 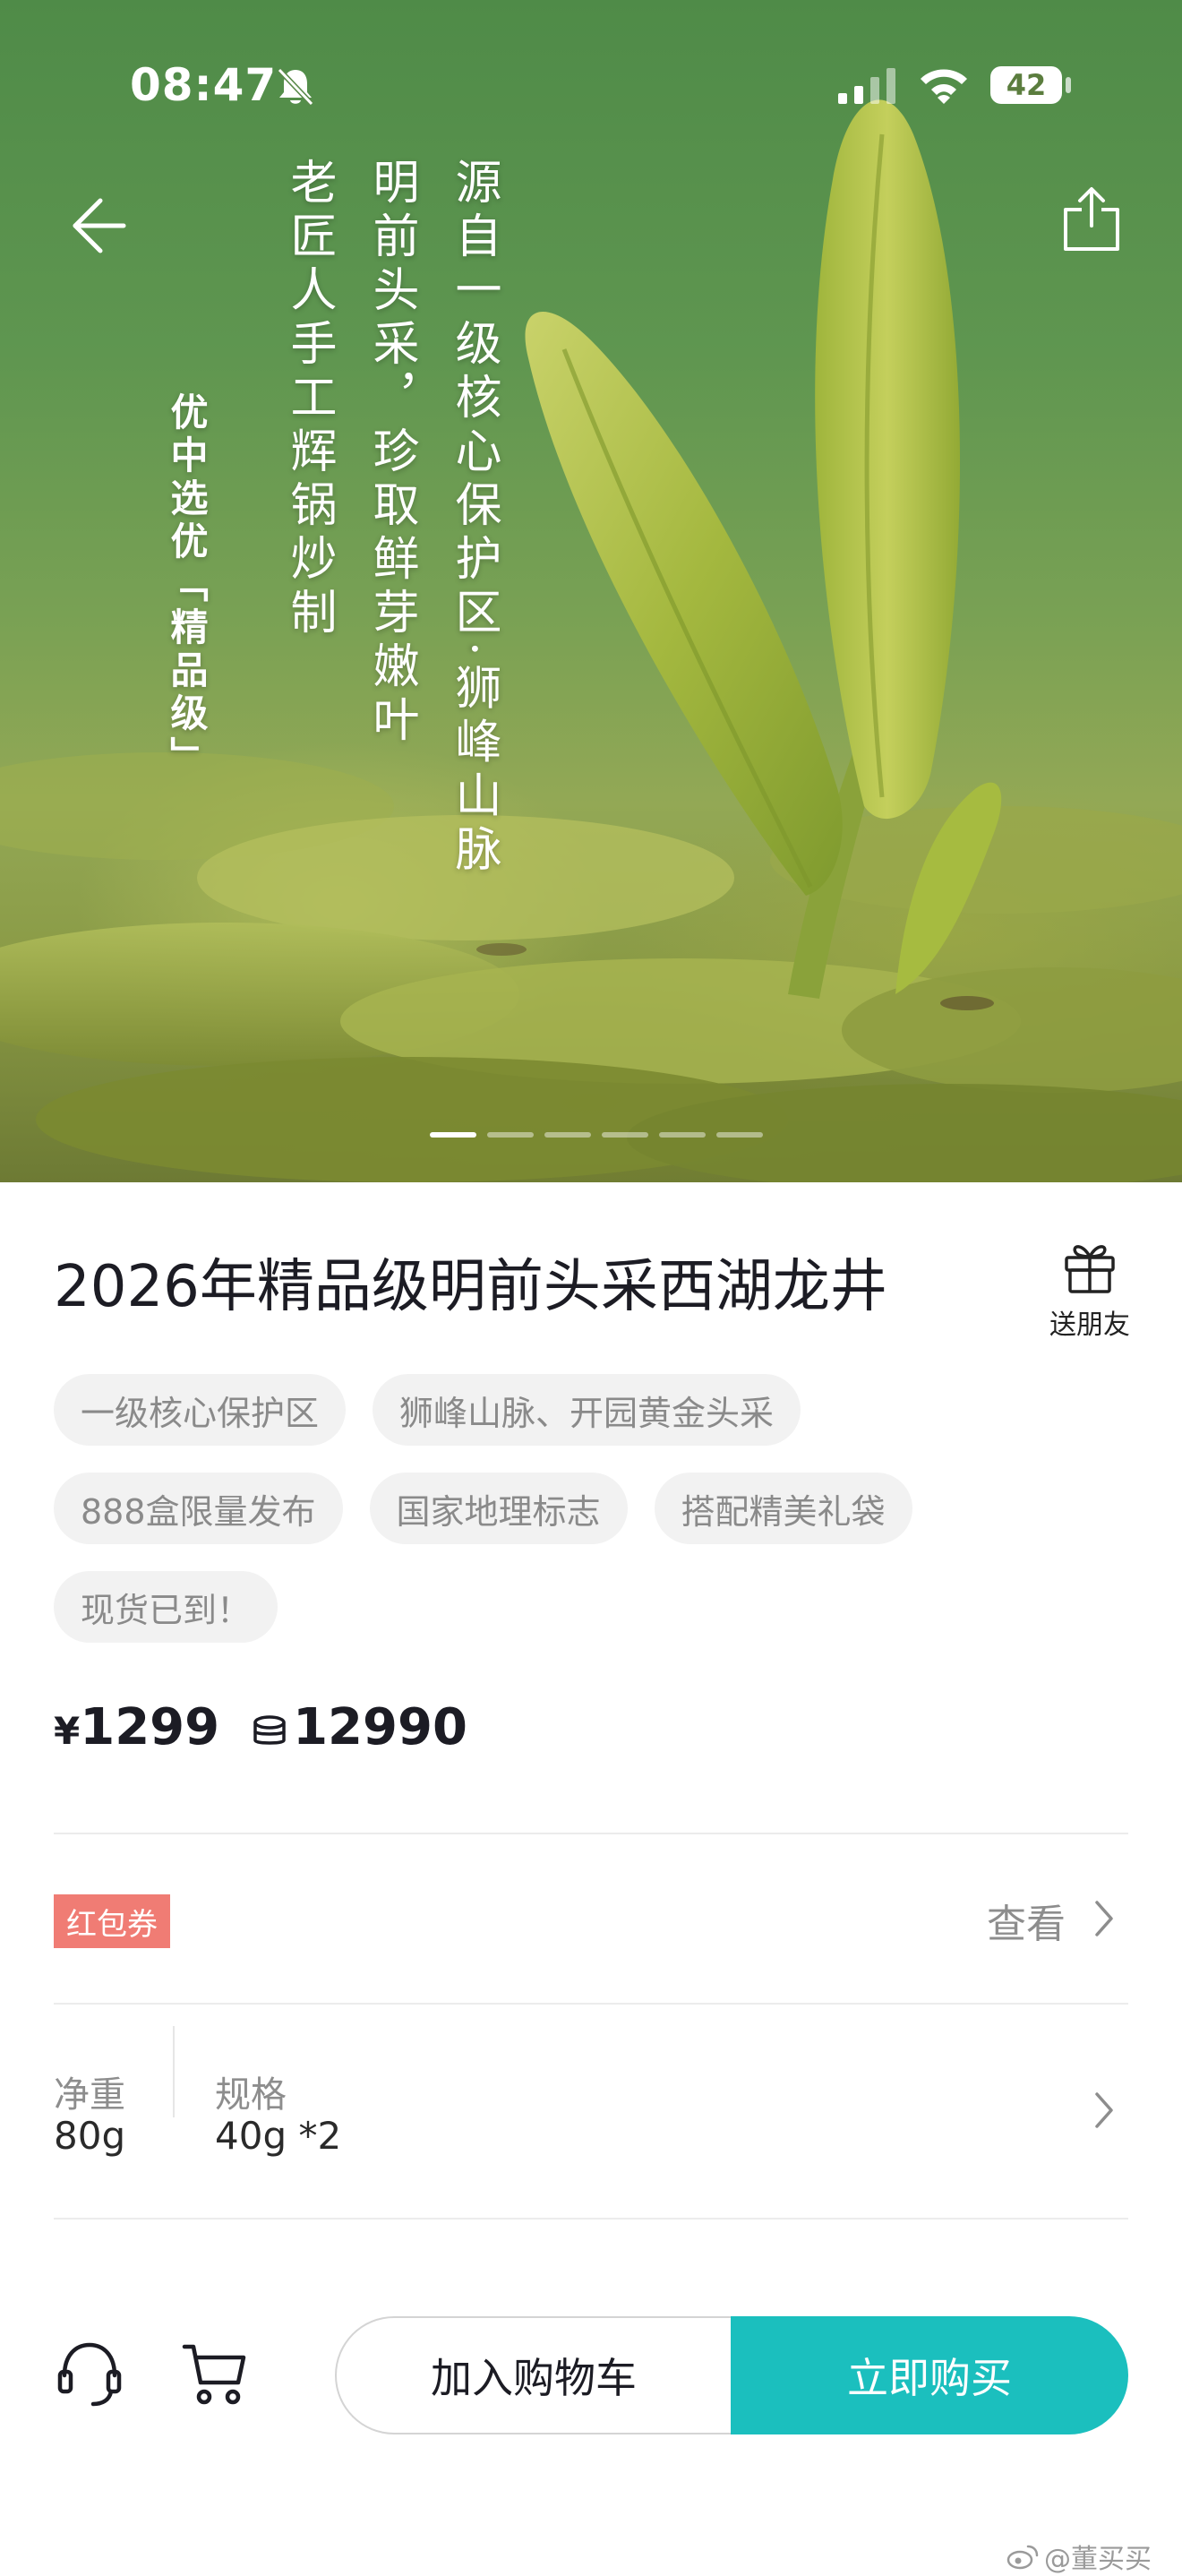 I want to click on price-row: ¥ 1299 12990, so click(x=277, y=1727).